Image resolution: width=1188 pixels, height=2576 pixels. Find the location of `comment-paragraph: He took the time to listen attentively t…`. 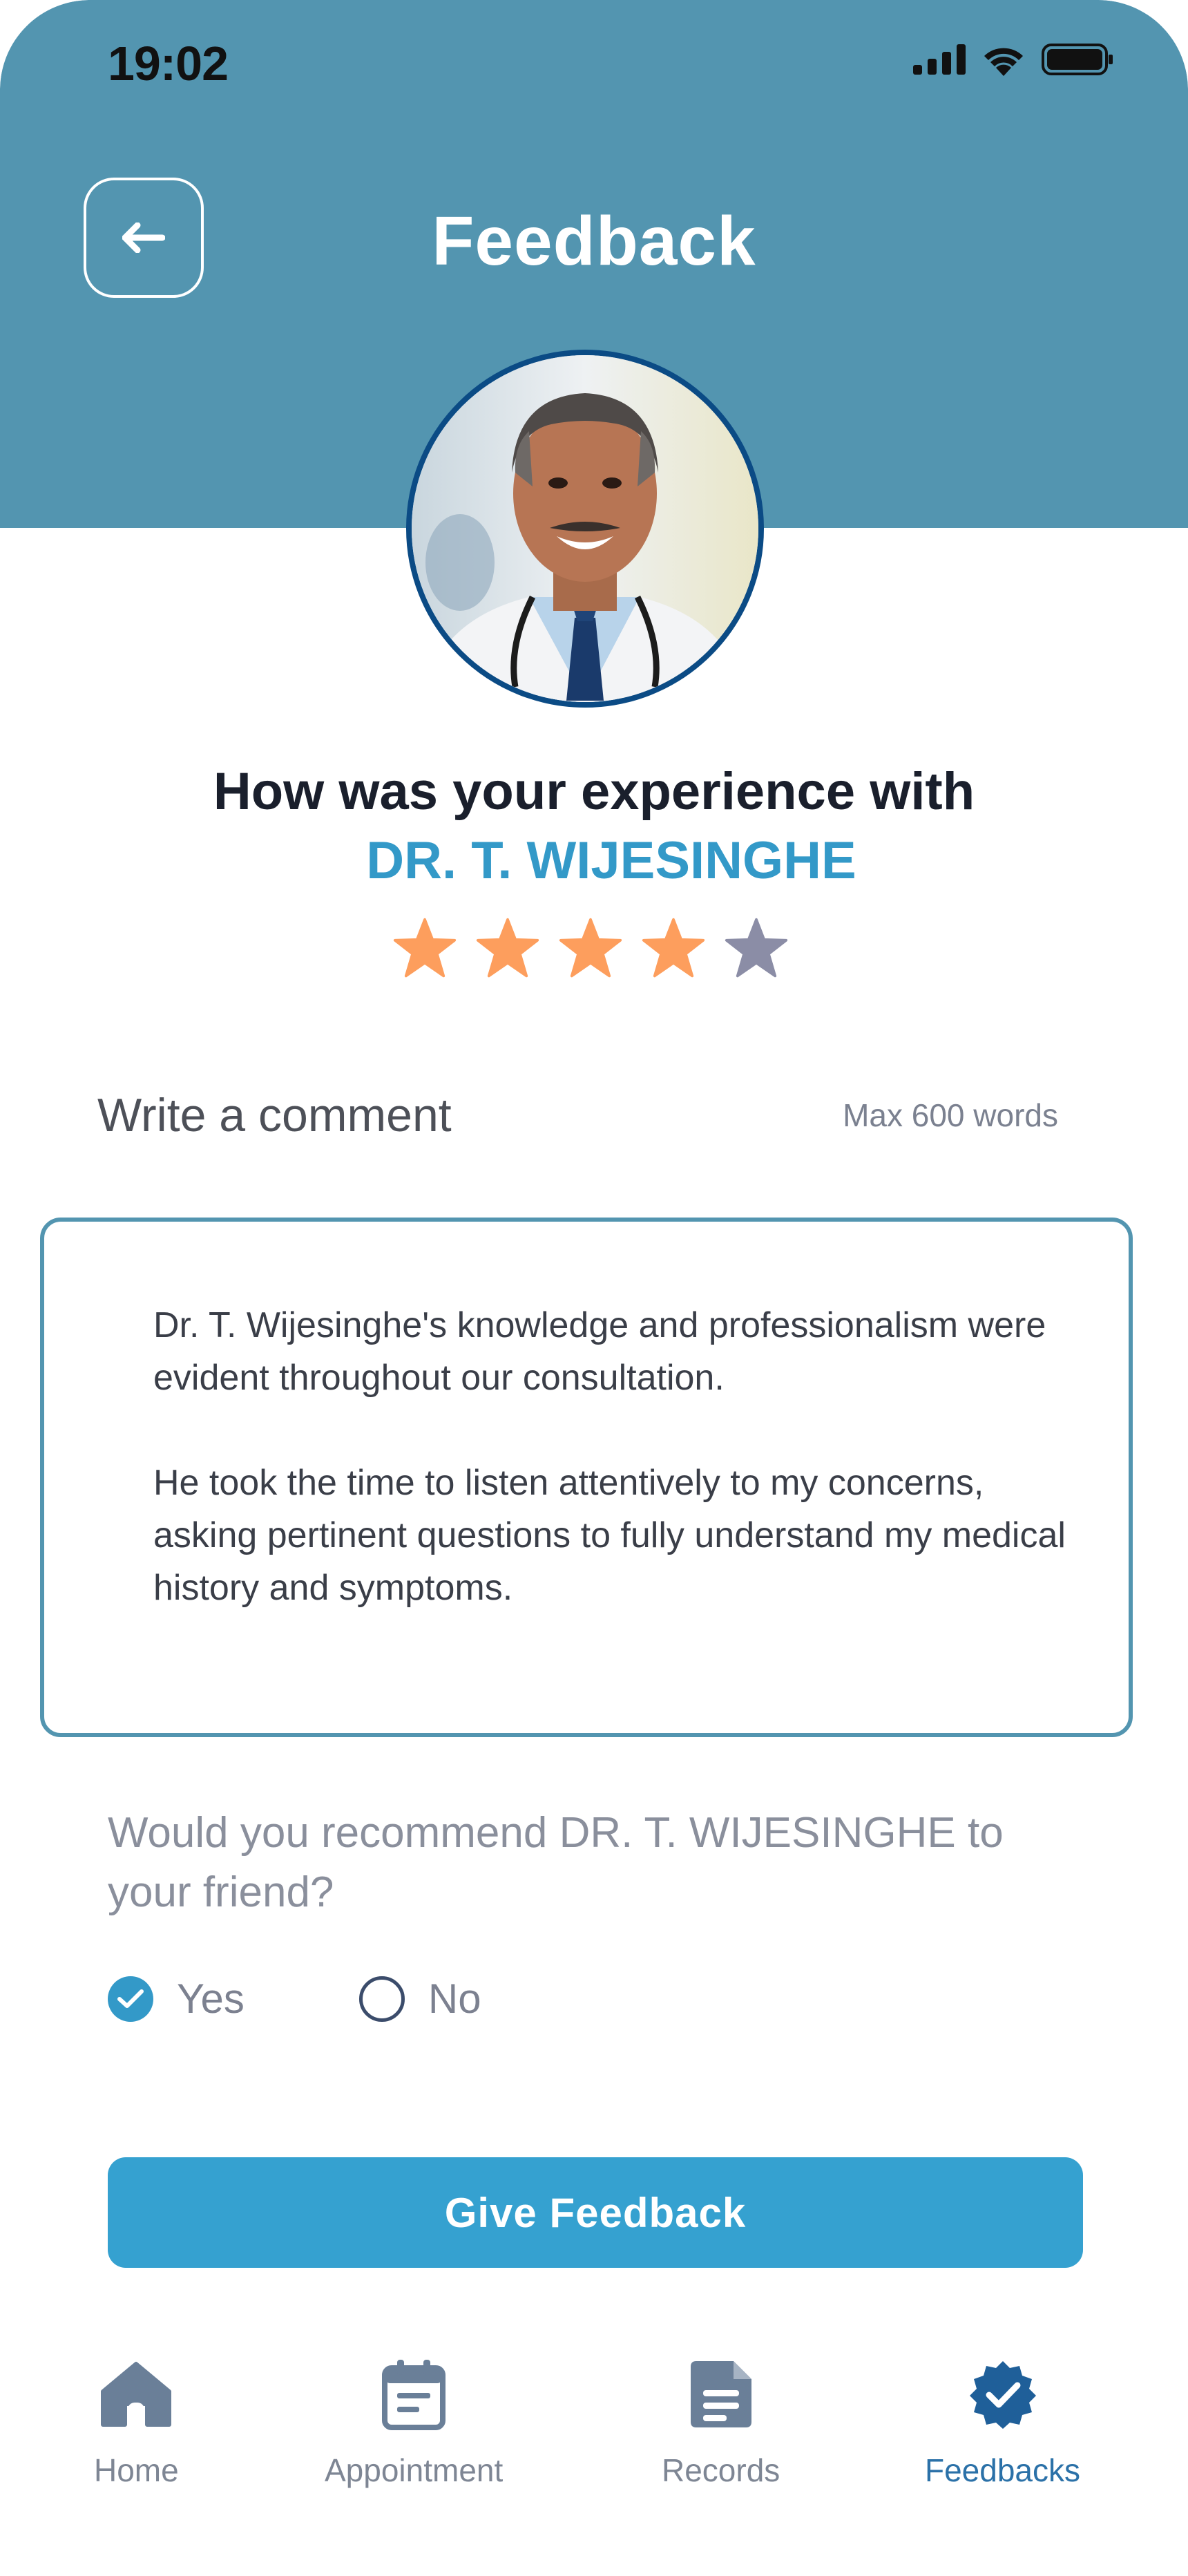

comment-paragraph: He took the time to listen attentively t… is located at coordinates (609, 1535).